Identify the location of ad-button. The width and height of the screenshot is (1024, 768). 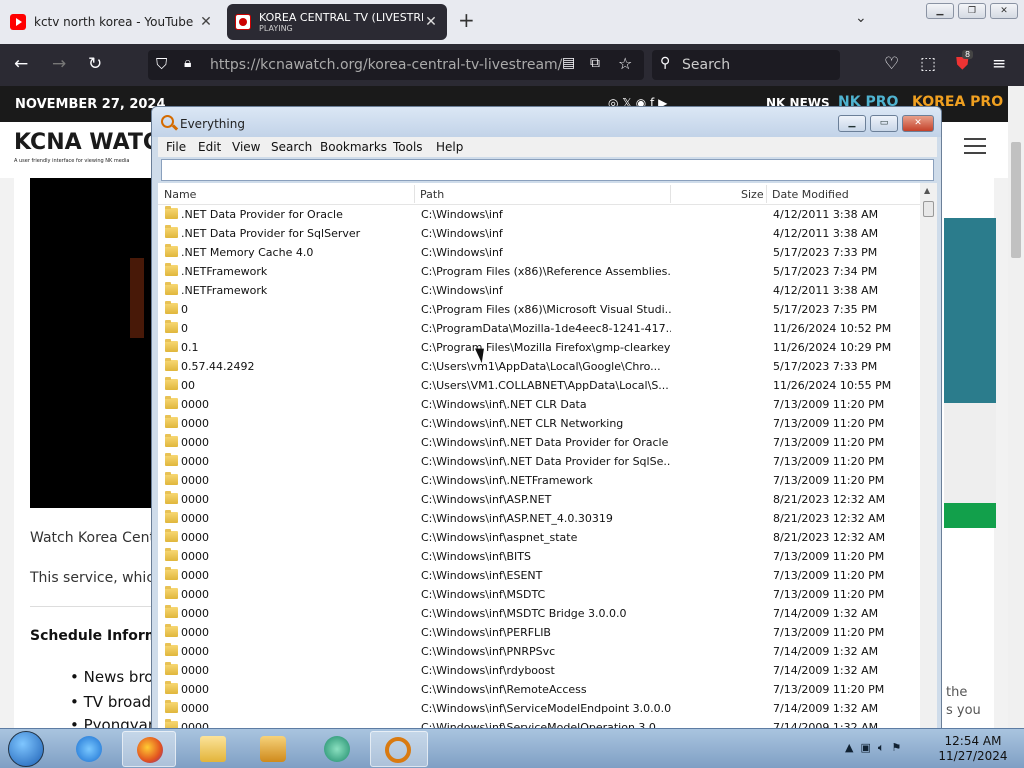
(970, 515).